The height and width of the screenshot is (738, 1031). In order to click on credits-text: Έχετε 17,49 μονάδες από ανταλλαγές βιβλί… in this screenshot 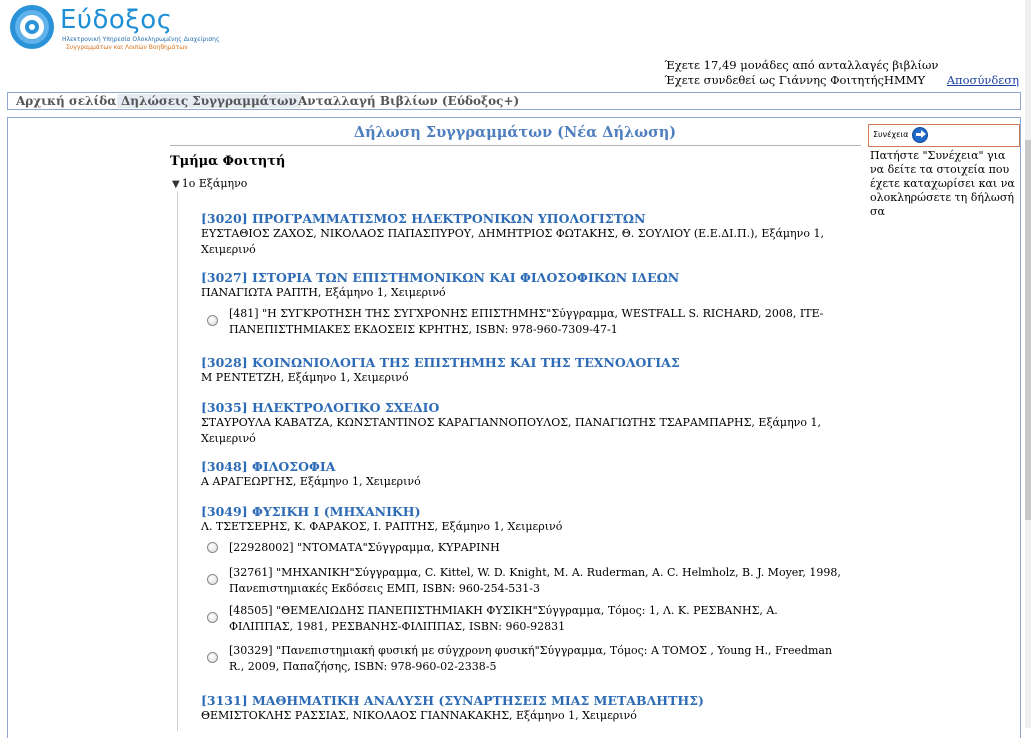, I will do `click(801, 65)`.